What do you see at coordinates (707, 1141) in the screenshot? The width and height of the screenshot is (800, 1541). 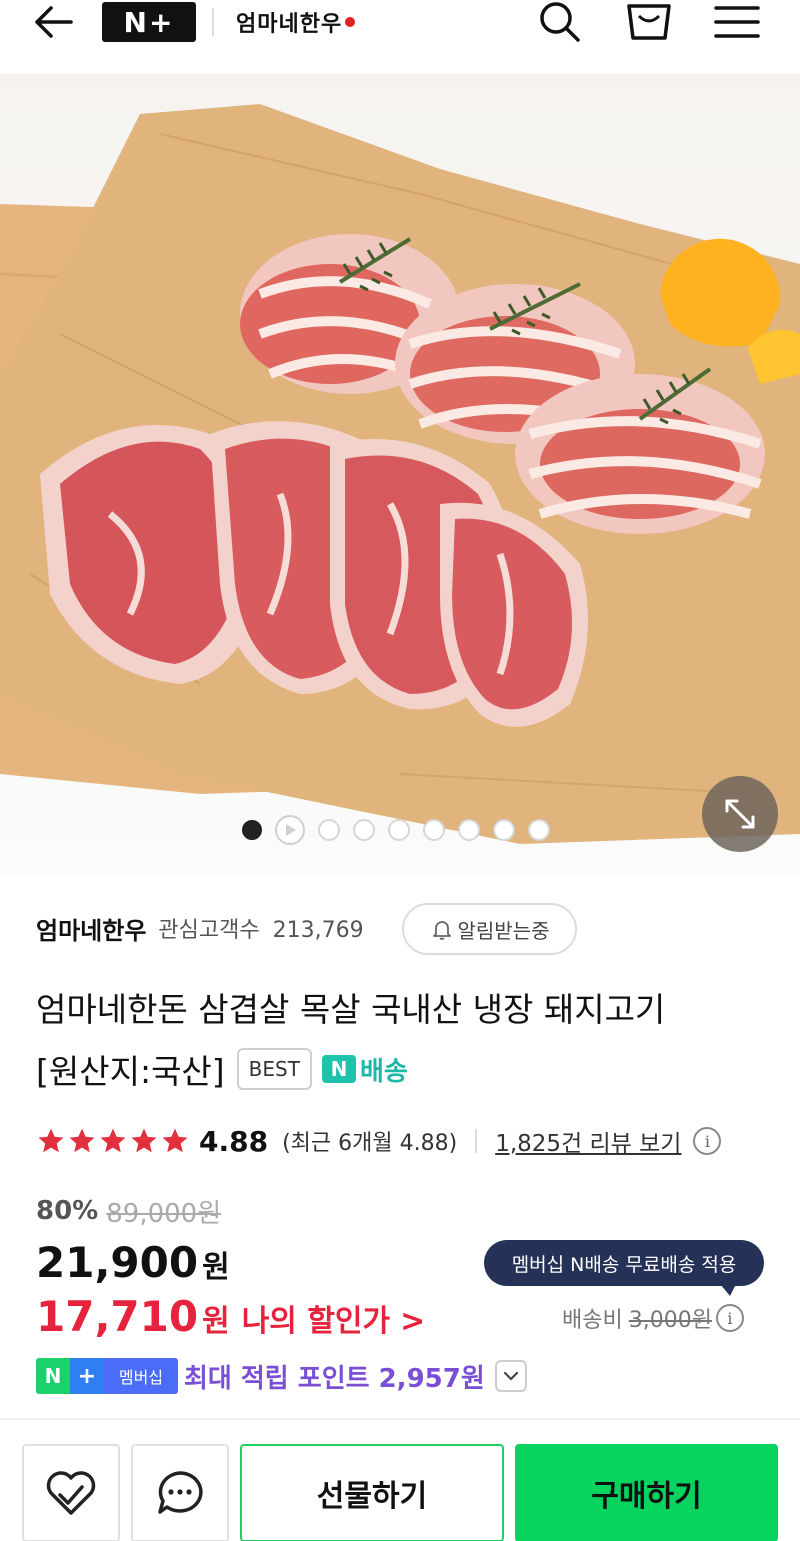 I see `info-icon: i` at bounding box center [707, 1141].